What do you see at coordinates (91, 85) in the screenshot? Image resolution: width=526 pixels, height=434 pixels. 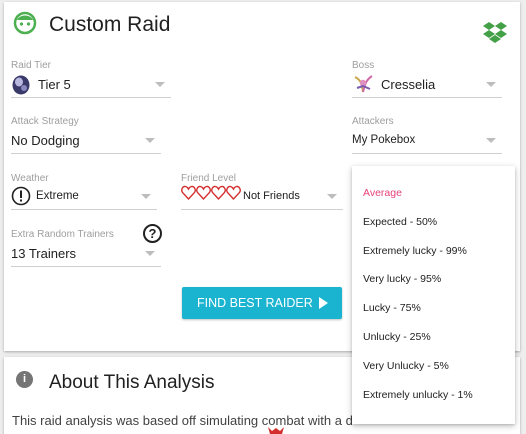 I see `raid-tier-select: Tier 5` at bounding box center [91, 85].